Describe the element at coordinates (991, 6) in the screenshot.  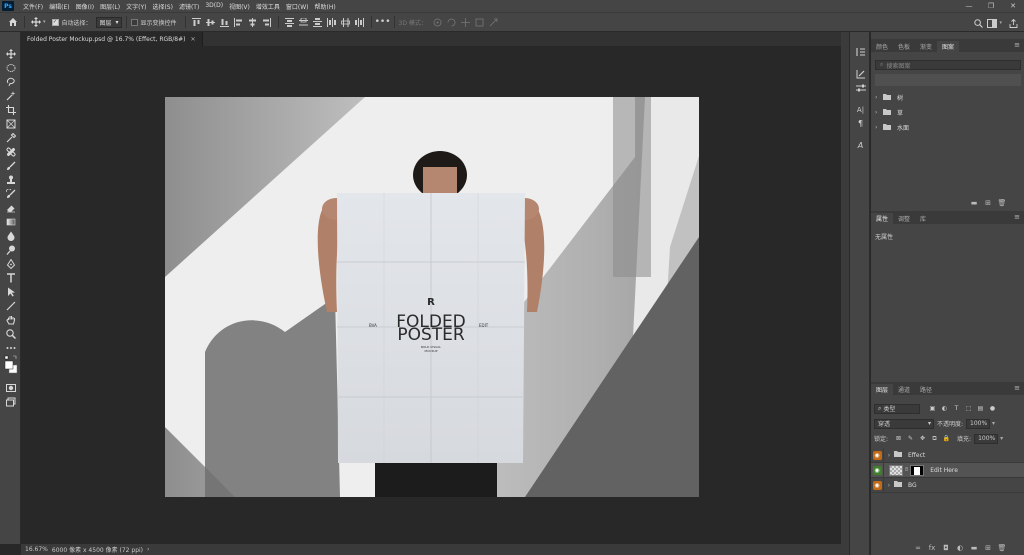
I see `restore-button: ❐` at that location.